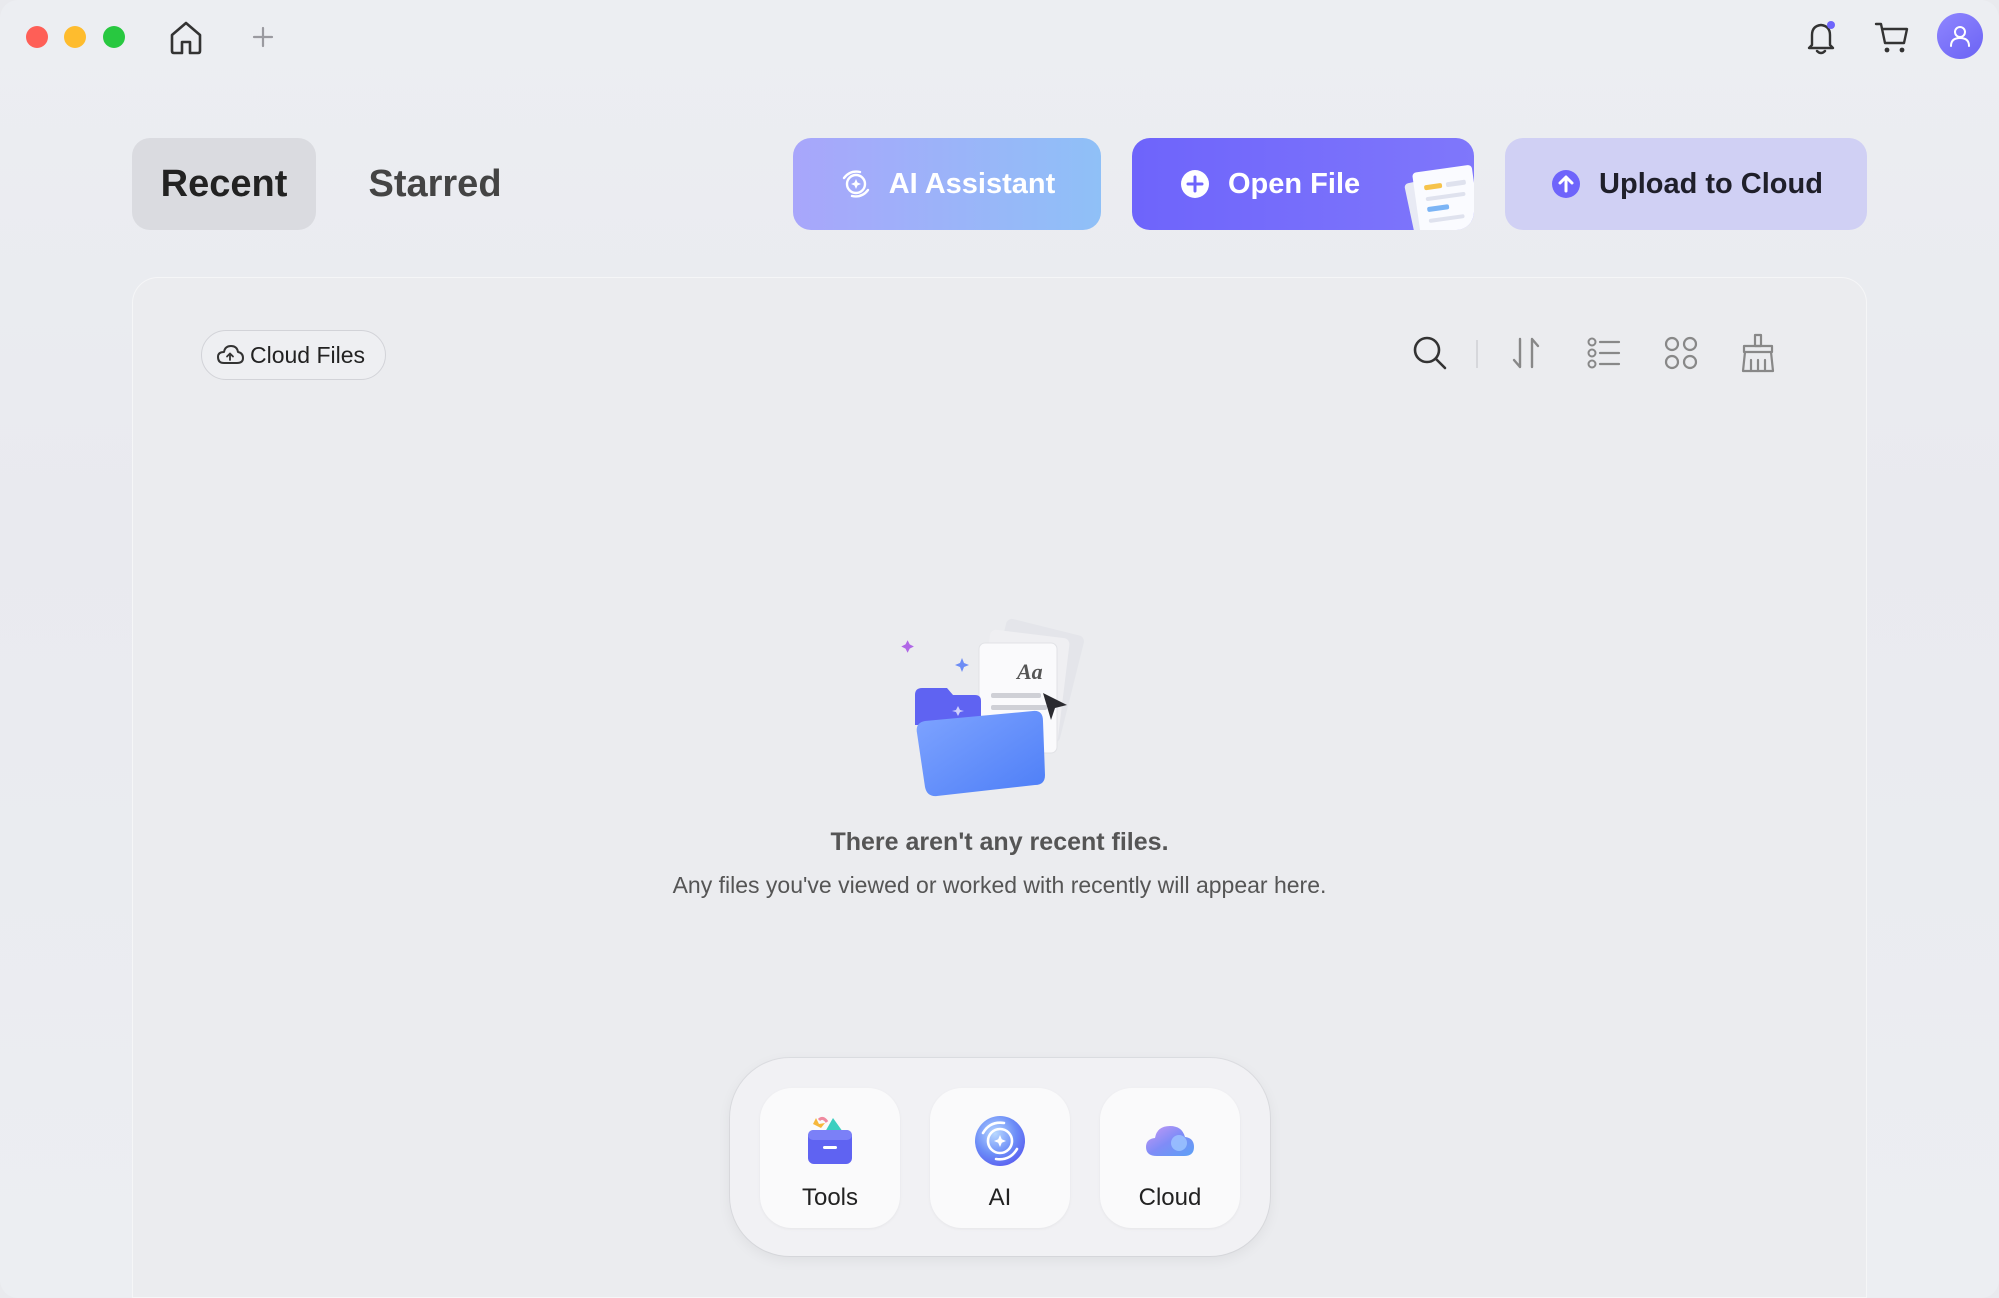 This screenshot has width=1999, height=1298. Describe the element at coordinates (992, 707) in the screenshot. I see `empty-folder-illustration-icon: Aa` at that location.